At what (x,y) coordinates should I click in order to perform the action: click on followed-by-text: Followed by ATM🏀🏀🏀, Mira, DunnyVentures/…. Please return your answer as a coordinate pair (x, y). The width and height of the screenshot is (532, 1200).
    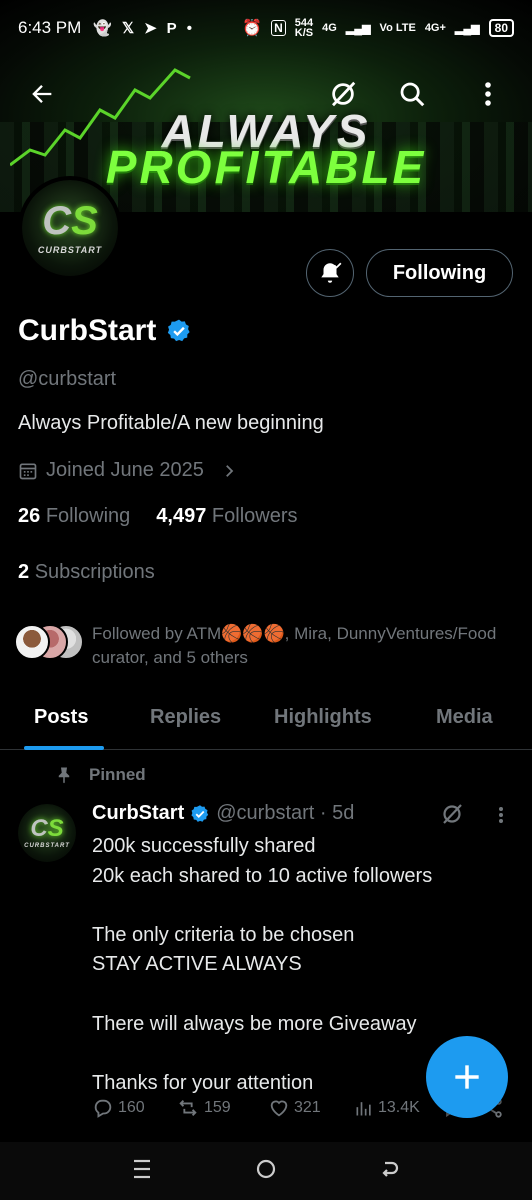
    Looking at the image, I should click on (294, 645).